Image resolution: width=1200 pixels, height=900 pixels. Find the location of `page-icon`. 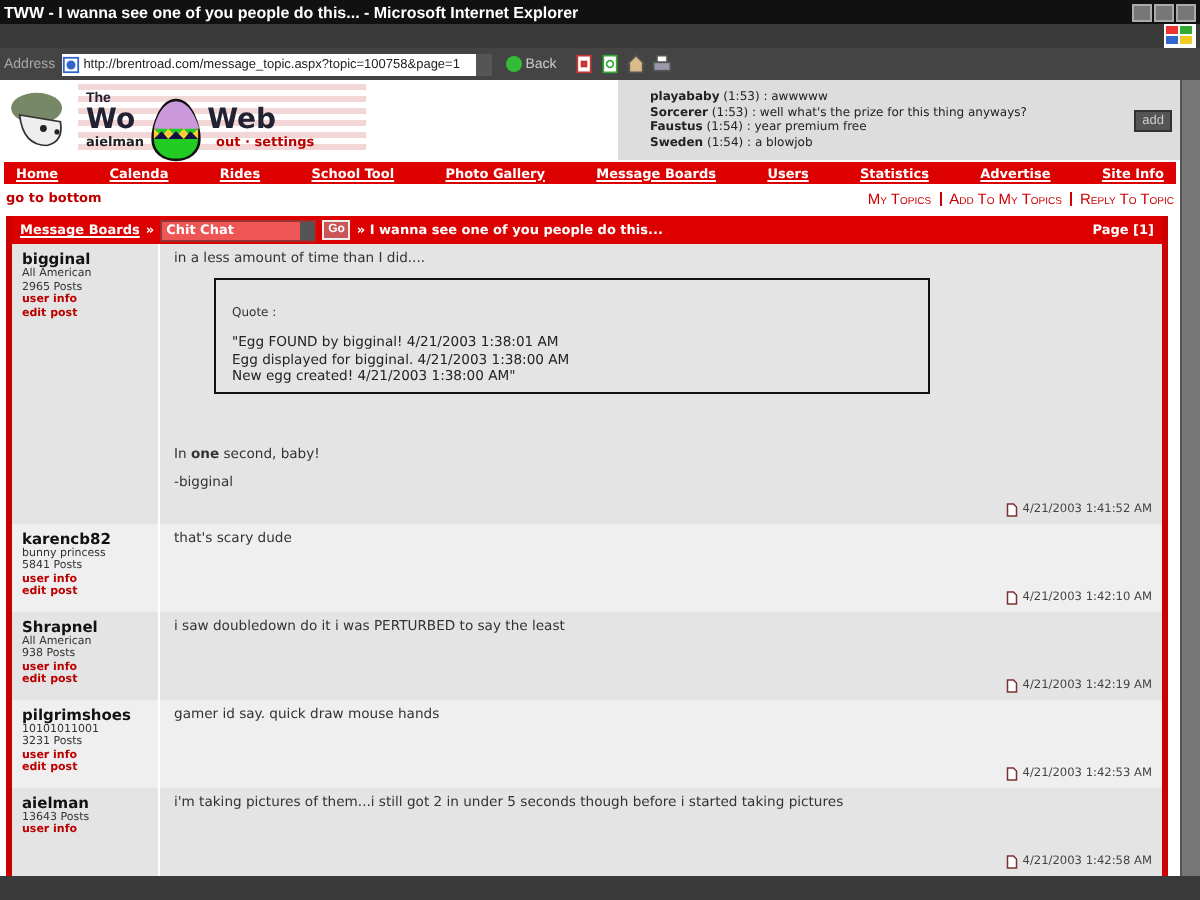

page-icon is located at coordinates (70, 64).